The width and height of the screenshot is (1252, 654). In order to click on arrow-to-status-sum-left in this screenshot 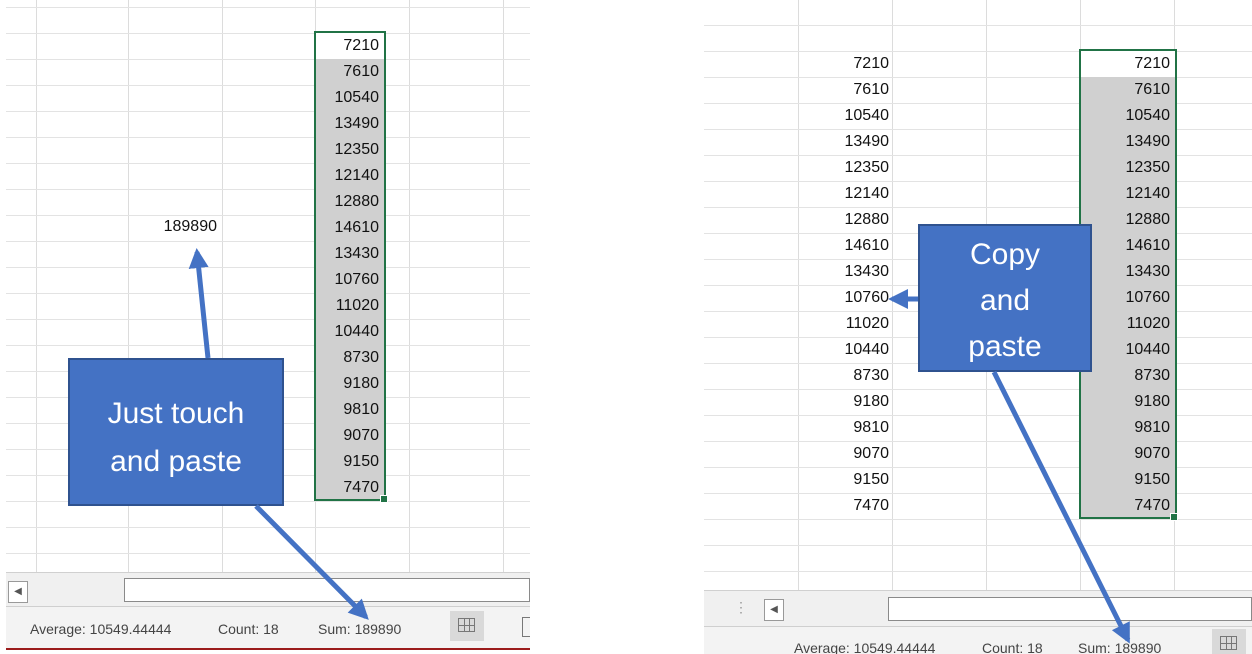, I will do `click(311, 562)`.